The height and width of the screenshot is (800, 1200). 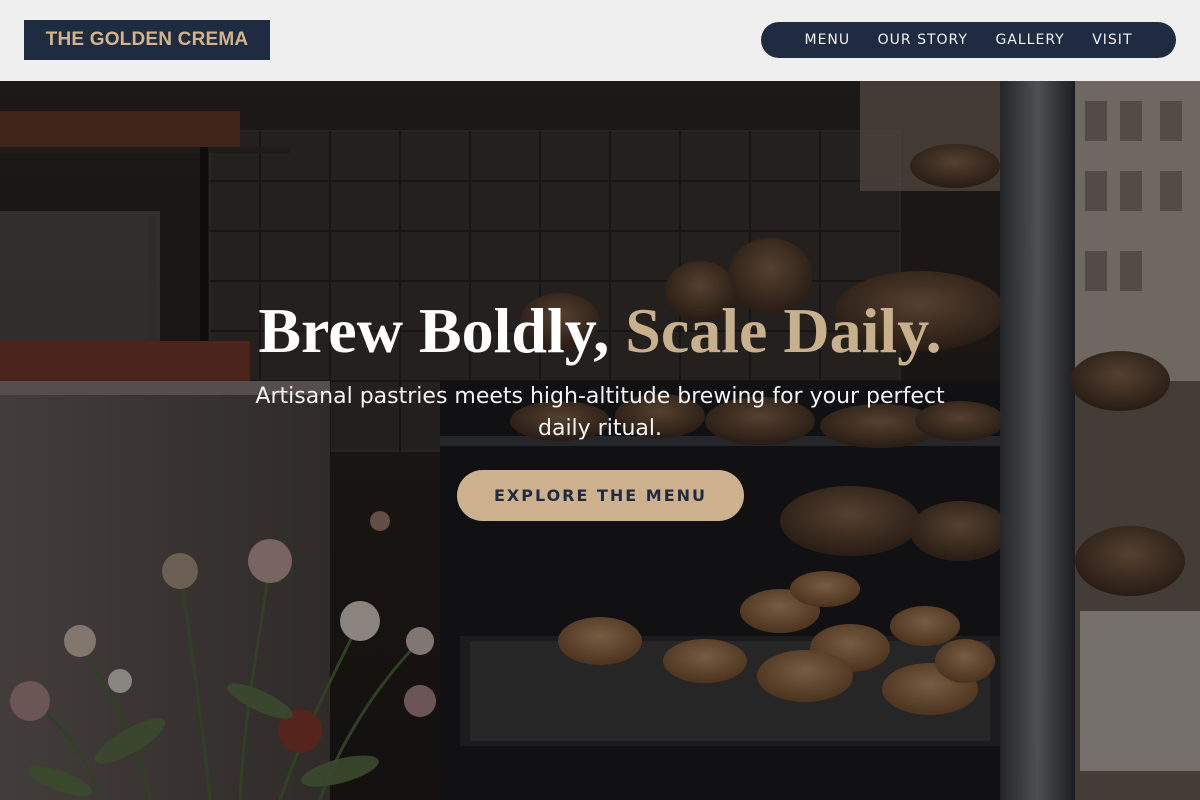 What do you see at coordinates (783, 330) in the screenshot?
I see `hero-title-accent: Scale Daily.` at bounding box center [783, 330].